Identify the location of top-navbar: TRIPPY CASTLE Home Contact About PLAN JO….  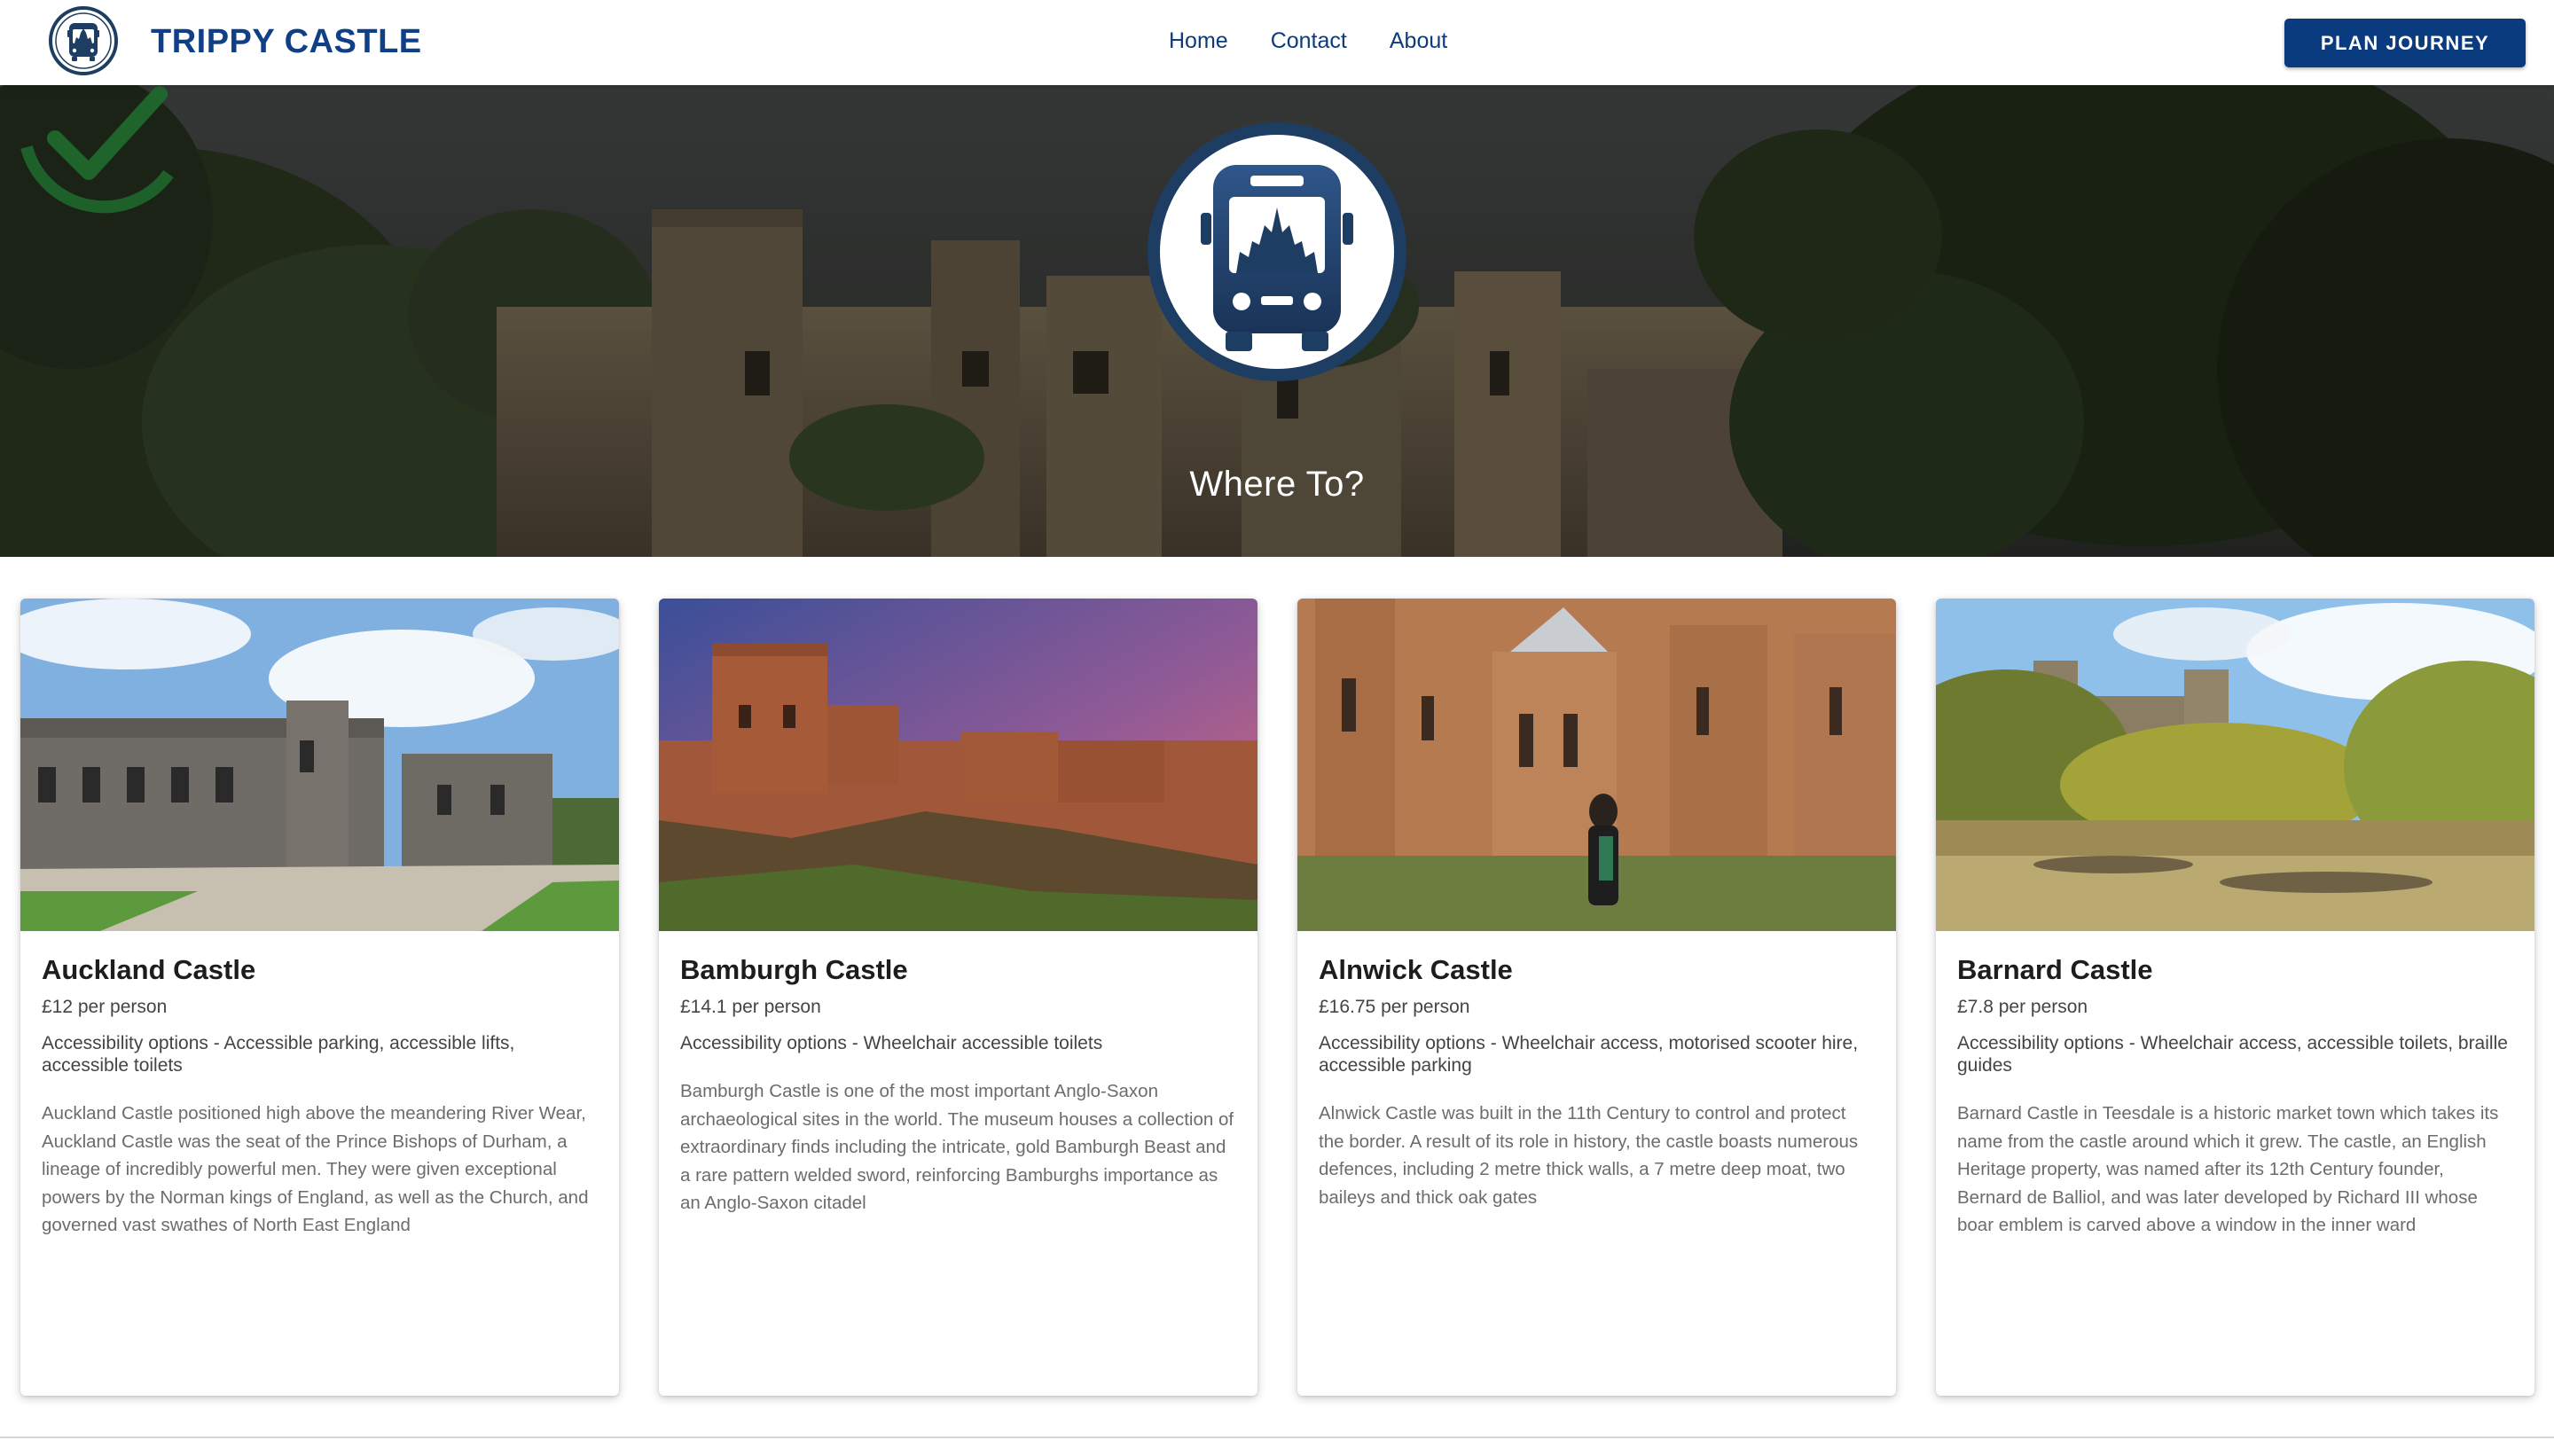
(1277, 42).